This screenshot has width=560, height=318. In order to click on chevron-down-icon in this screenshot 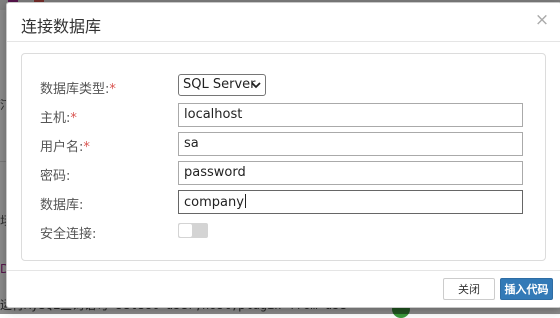, I will do `click(256, 85)`.